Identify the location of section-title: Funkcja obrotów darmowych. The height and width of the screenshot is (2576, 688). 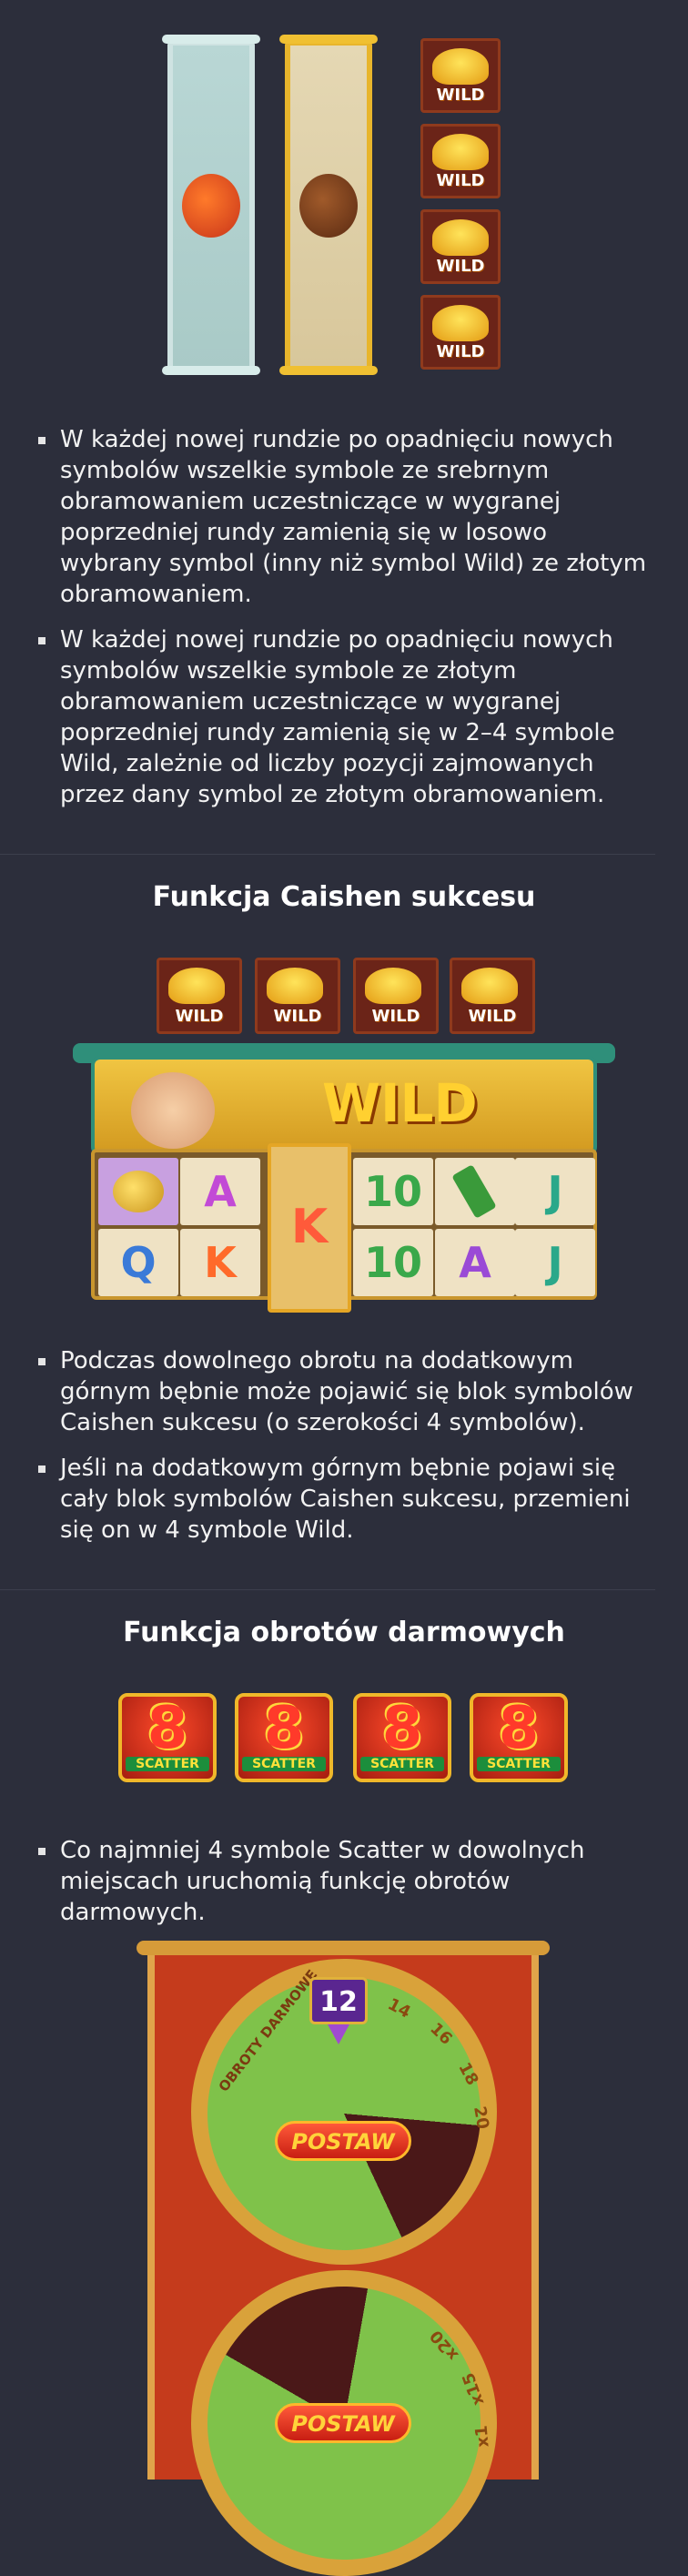
(344, 1632).